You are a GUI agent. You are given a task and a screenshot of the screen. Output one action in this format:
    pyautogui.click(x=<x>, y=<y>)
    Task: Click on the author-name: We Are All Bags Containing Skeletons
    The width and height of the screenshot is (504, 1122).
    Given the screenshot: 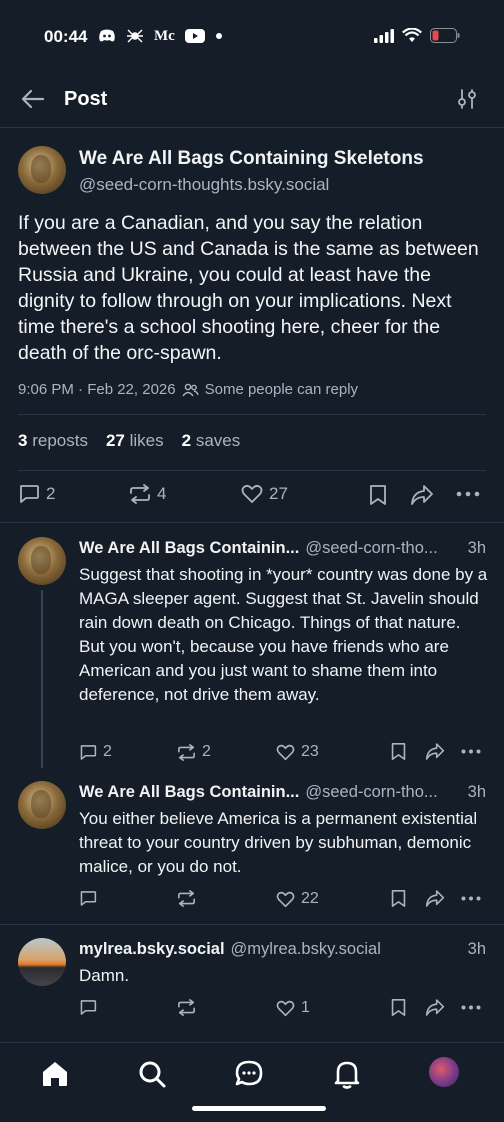 What is the action you would take?
    pyautogui.click(x=251, y=159)
    